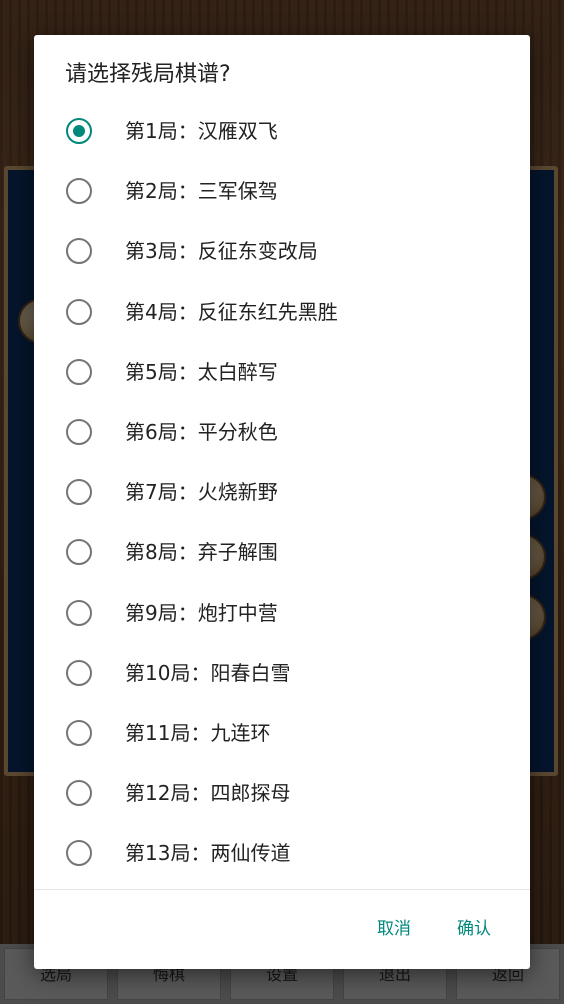 The width and height of the screenshot is (564, 1004). I want to click on endgame-option: 第5局：太白醉写, so click(282, 372).